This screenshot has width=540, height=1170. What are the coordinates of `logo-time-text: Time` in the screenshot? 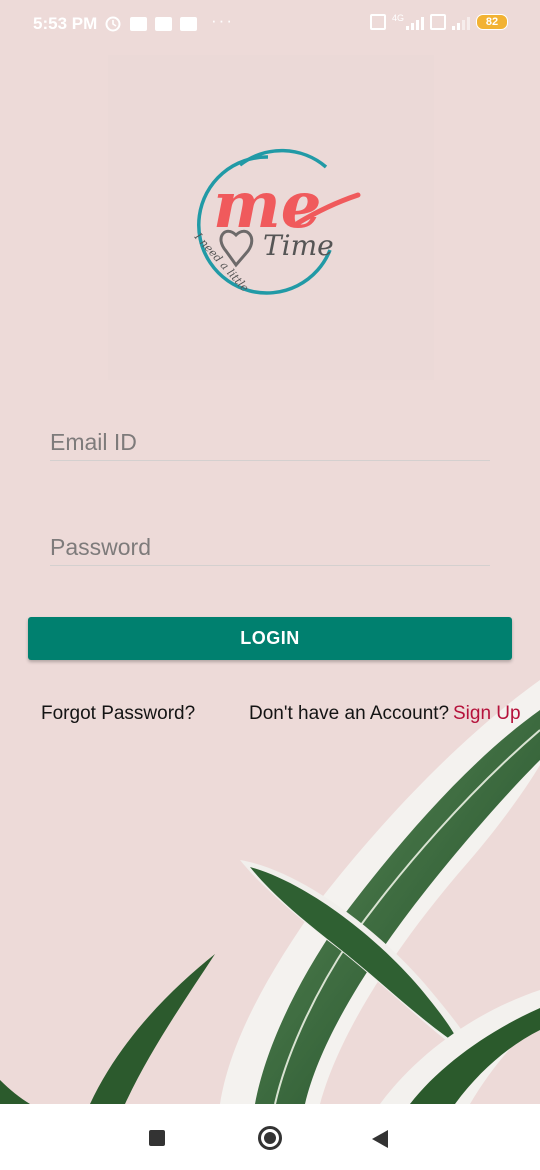 It's located at (298, 245).